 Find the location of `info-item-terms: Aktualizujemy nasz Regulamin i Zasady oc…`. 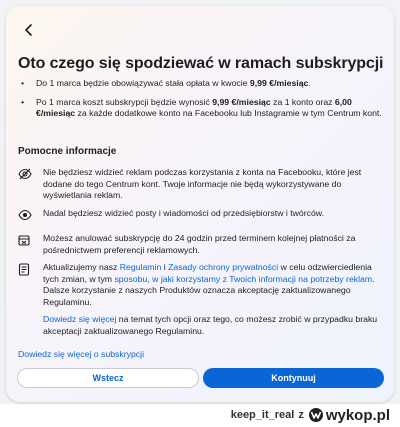

info-item-terms: Aktualizujemy nasz Regulamin i Zasady oc… is located at coordinates (200, 285).